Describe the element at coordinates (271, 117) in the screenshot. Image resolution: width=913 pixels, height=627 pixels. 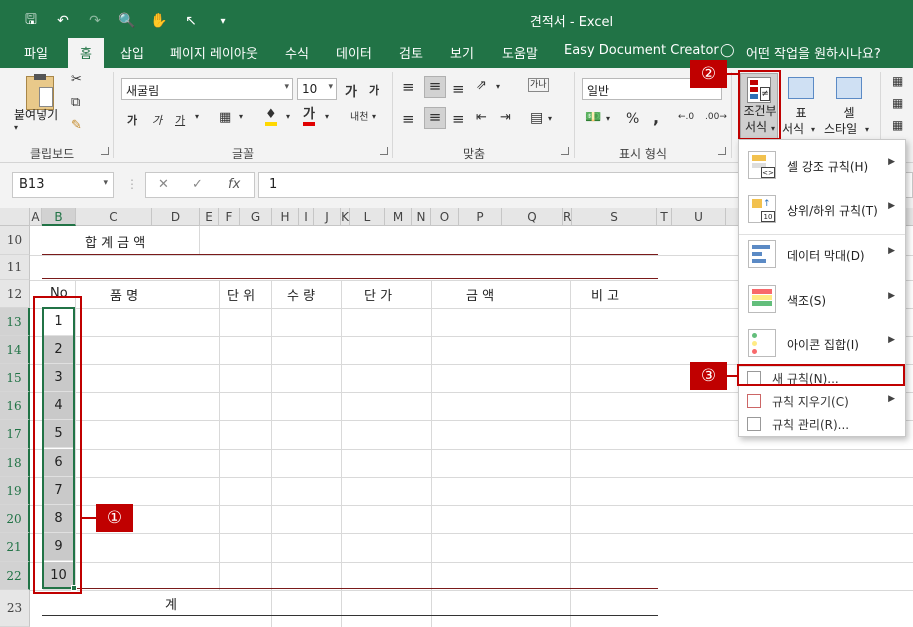
I see `fill-color-icon: ♦` at that location.